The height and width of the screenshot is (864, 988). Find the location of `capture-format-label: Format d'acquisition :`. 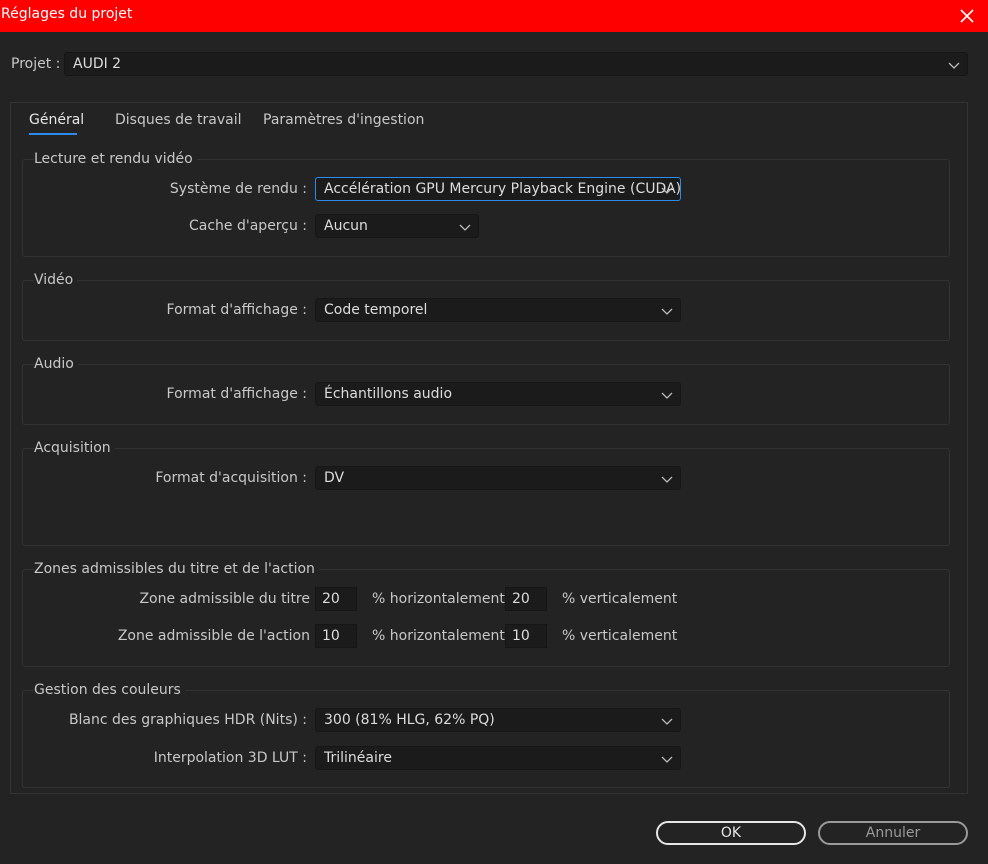

capture-format-label: Format d'acquisition : is located at coordinates (231, 478).